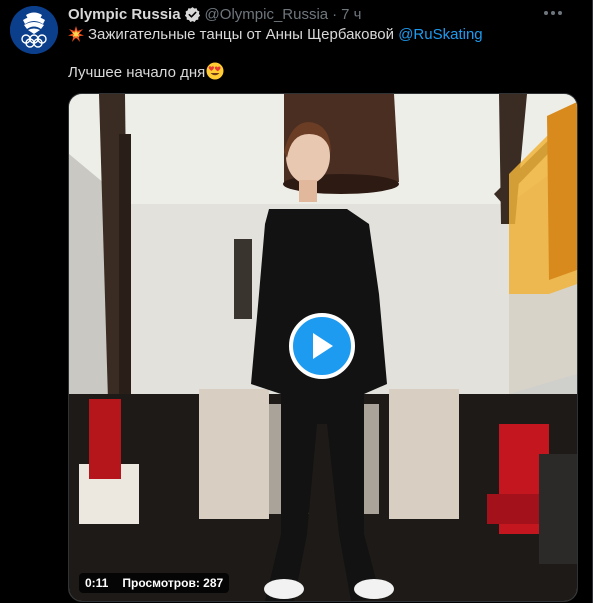 The width and height of the screenshot is (593, 603). I want to click on tweet-text-line-2: Лучшее начало дня, so click(146, 72).